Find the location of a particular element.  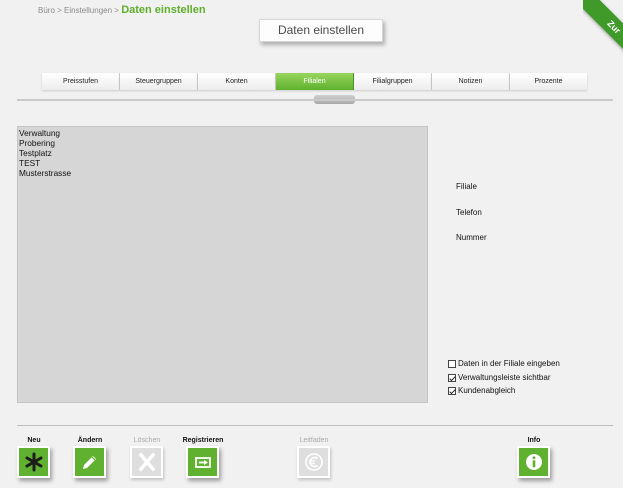

page-title: Daten einstellen is located at coordinates (321, 30).